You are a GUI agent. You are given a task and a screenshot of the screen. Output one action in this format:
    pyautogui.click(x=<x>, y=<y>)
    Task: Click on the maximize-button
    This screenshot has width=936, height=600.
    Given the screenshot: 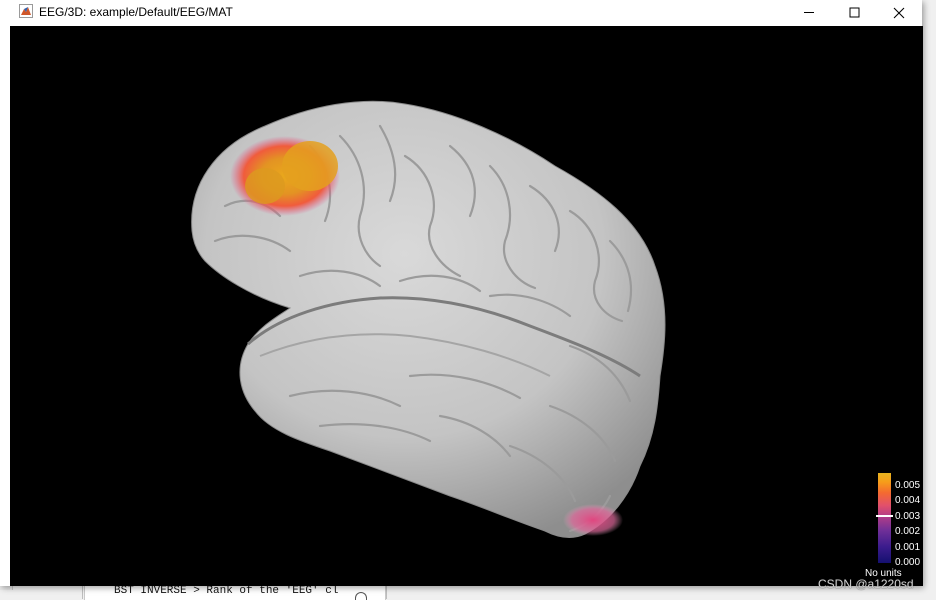 What is the action you would take?
    pyautogui.click(x=855, y=13)
    